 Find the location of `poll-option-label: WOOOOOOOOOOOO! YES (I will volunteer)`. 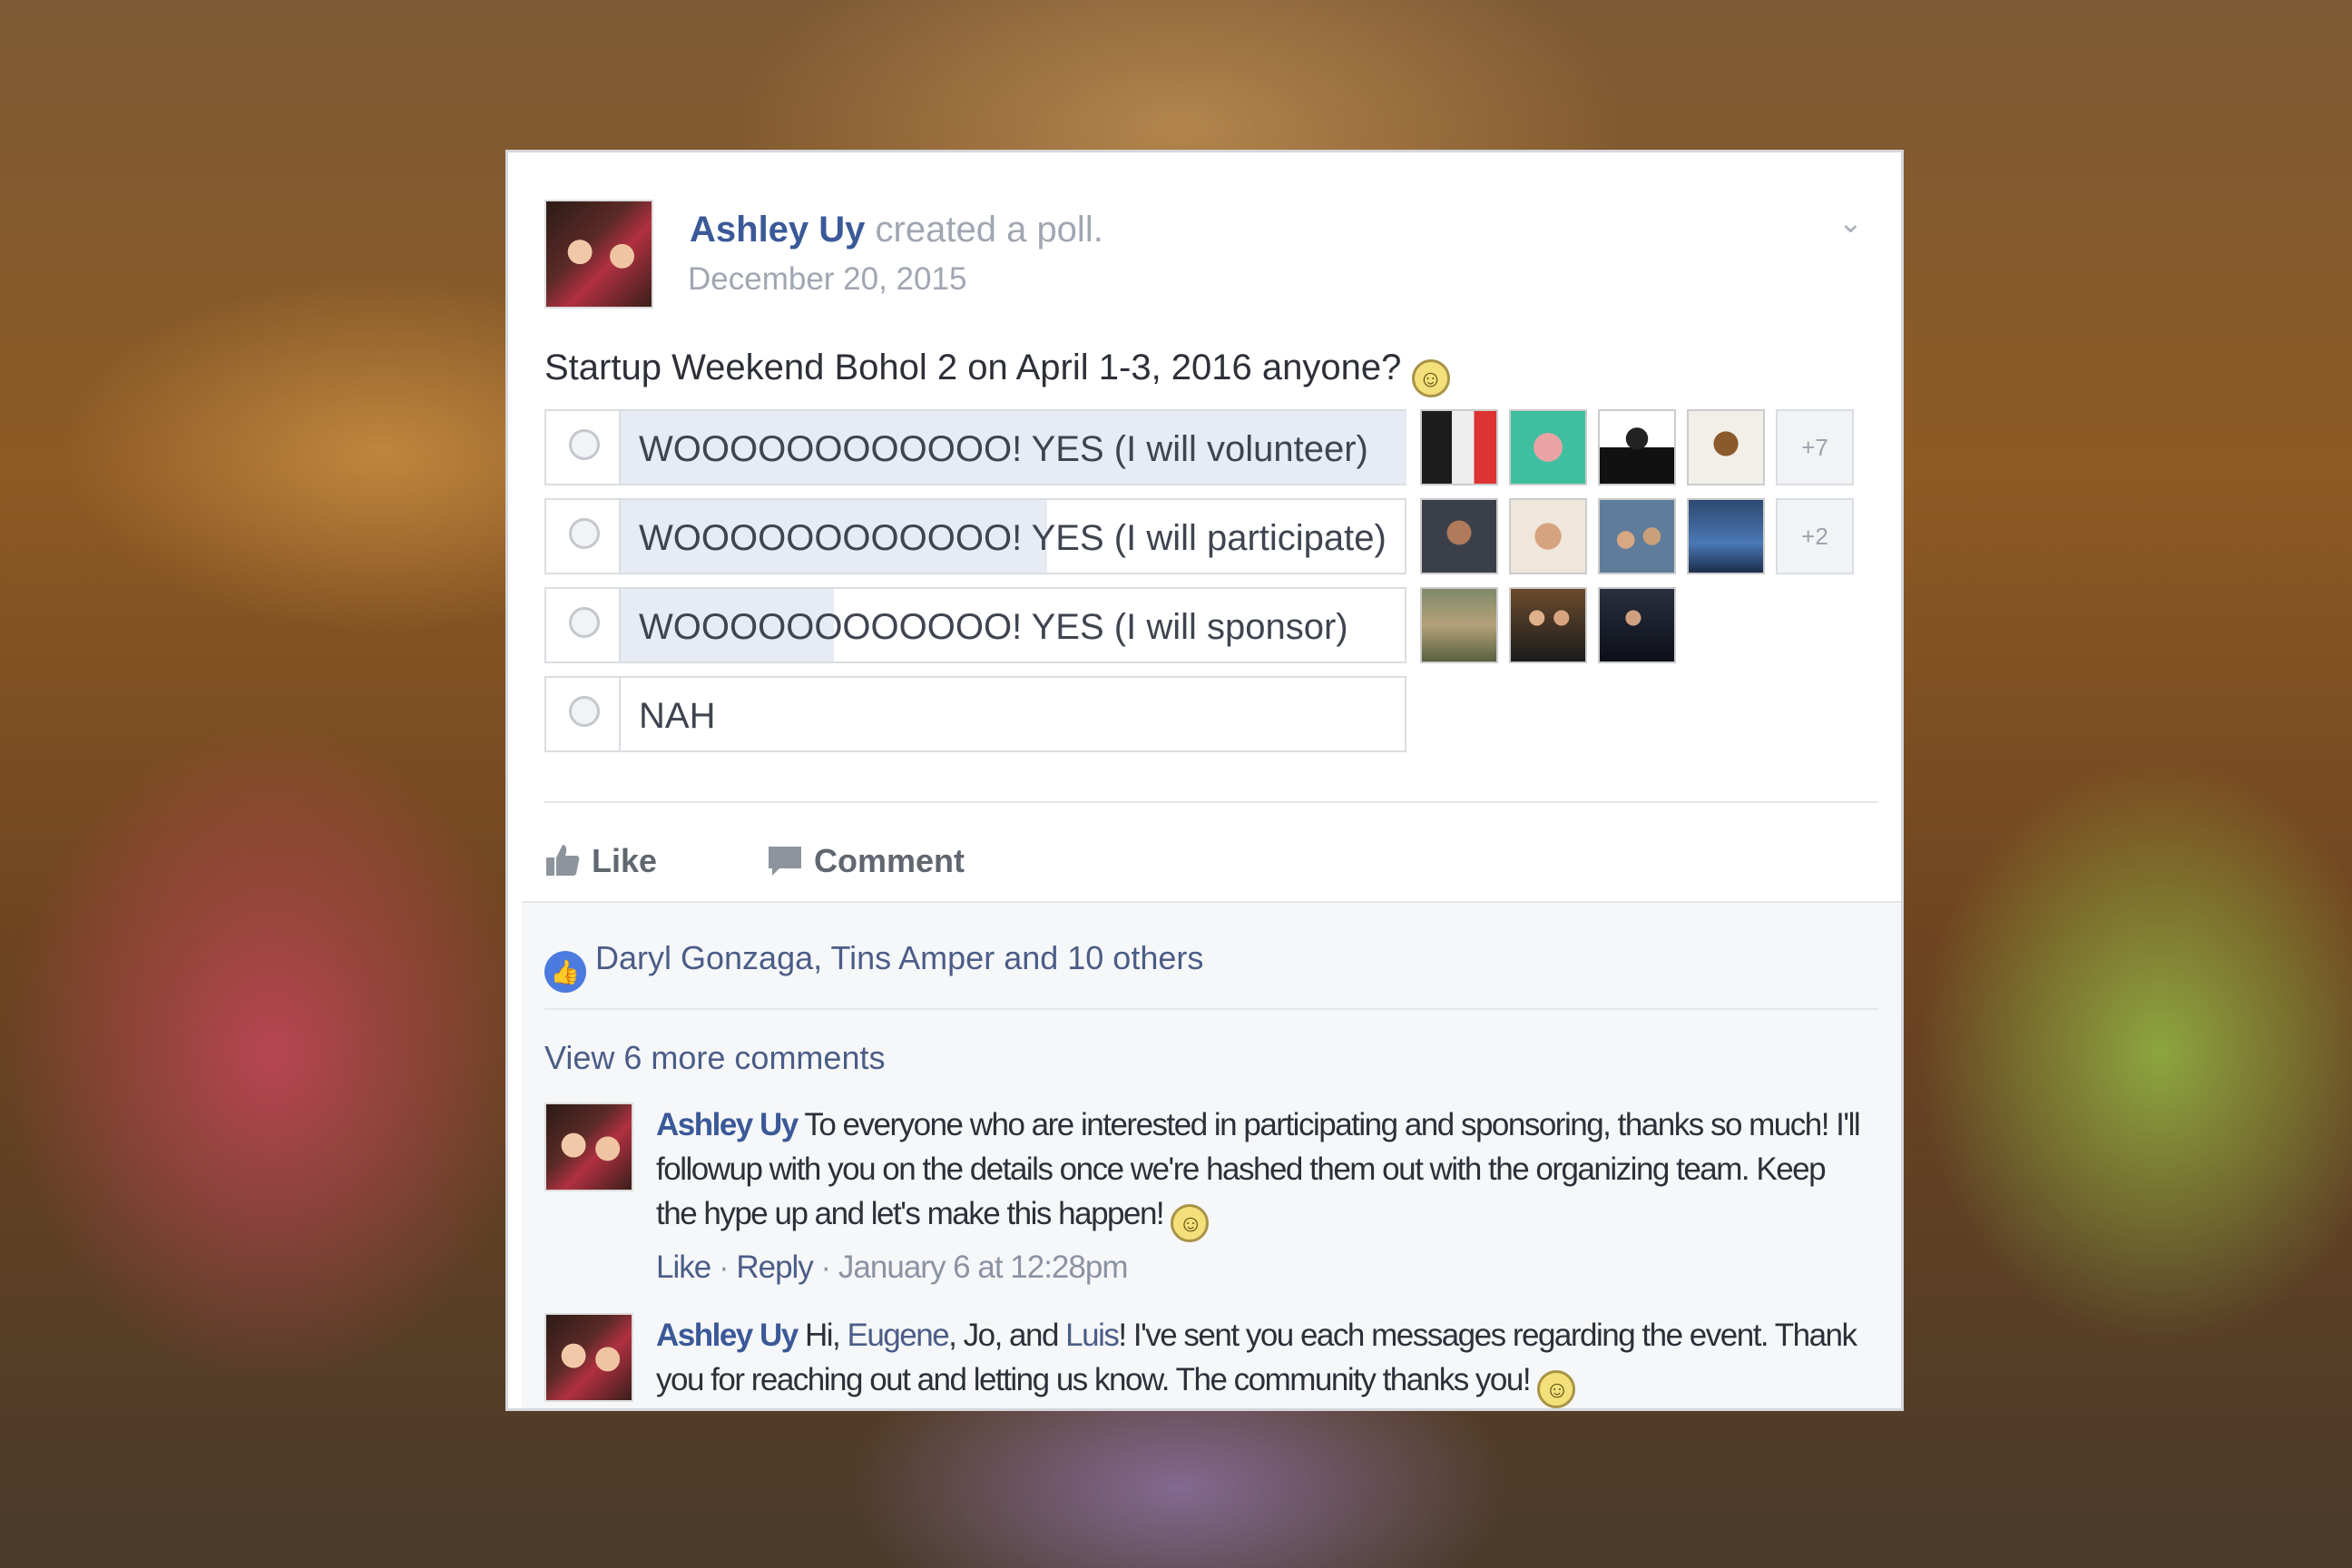

poll-option-label: WOOOOOOOOOOOO! YES (I will volunteer) is located at coordinates (1003, 449).